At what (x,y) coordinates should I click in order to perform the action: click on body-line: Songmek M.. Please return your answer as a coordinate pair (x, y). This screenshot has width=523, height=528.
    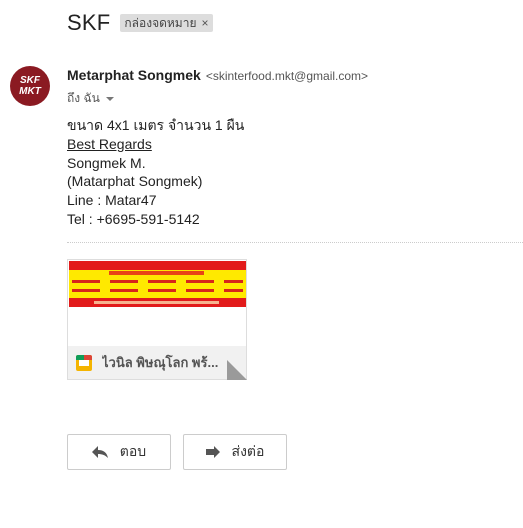
    Looking at the image, I should click on (106, 162).